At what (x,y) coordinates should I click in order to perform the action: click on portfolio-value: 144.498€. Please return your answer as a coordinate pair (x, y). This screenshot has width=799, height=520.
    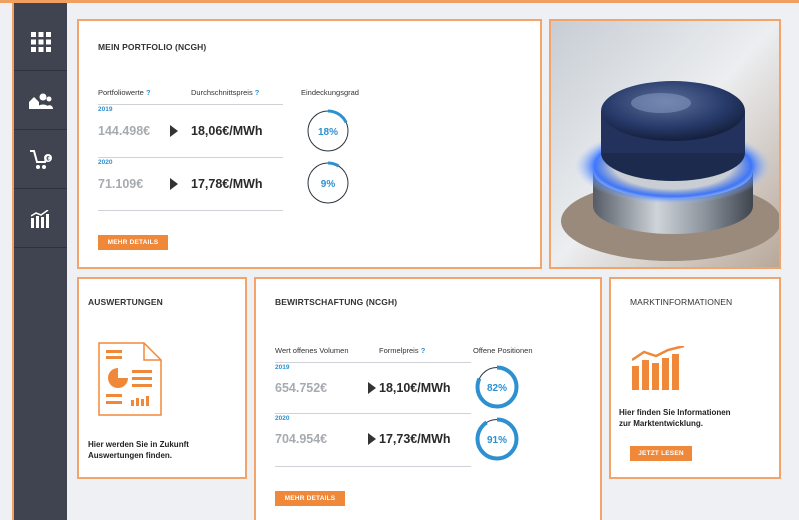
    Looking at the image, I should click on (124, 131).